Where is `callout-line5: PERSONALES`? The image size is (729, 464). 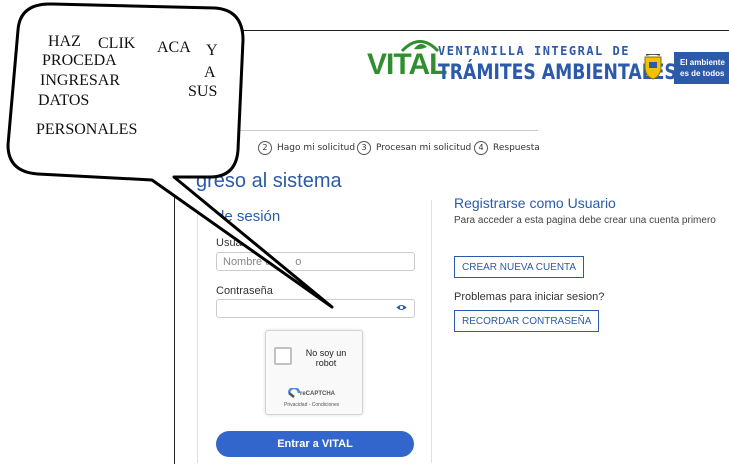
callout-line5: PERSONALES is located at coordinates (87, 129).